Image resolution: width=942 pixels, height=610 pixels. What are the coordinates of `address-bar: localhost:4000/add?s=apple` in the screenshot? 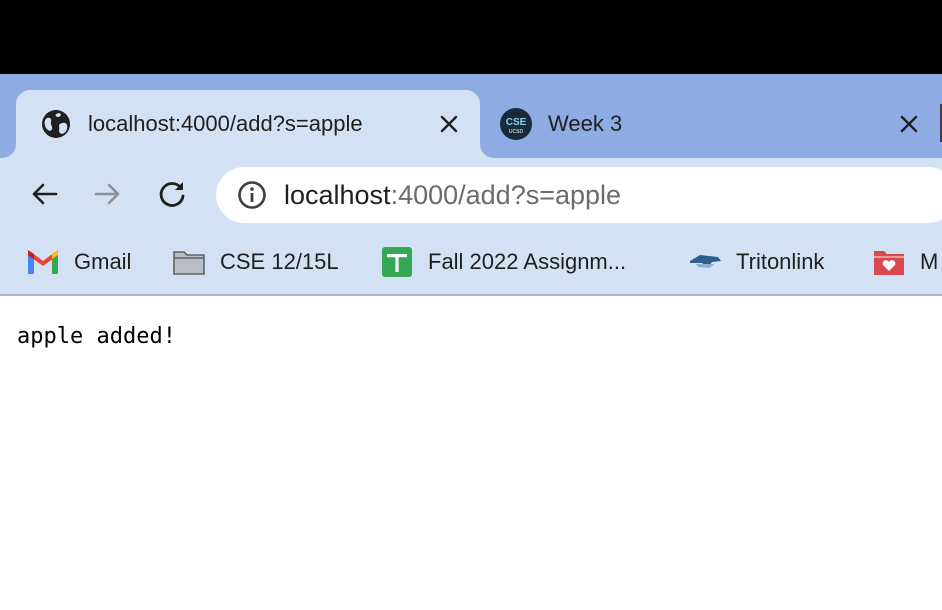 It's located at (579, 195).